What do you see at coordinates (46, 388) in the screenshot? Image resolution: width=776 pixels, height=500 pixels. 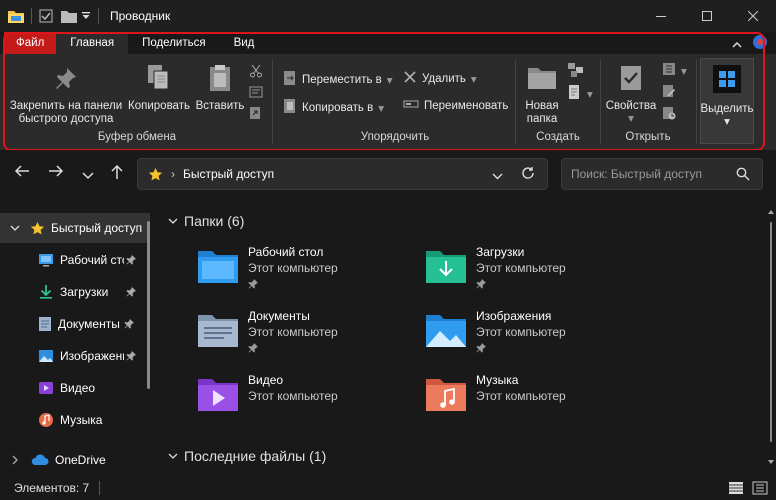 I see `video-icon` at bounding box center [46, 388].